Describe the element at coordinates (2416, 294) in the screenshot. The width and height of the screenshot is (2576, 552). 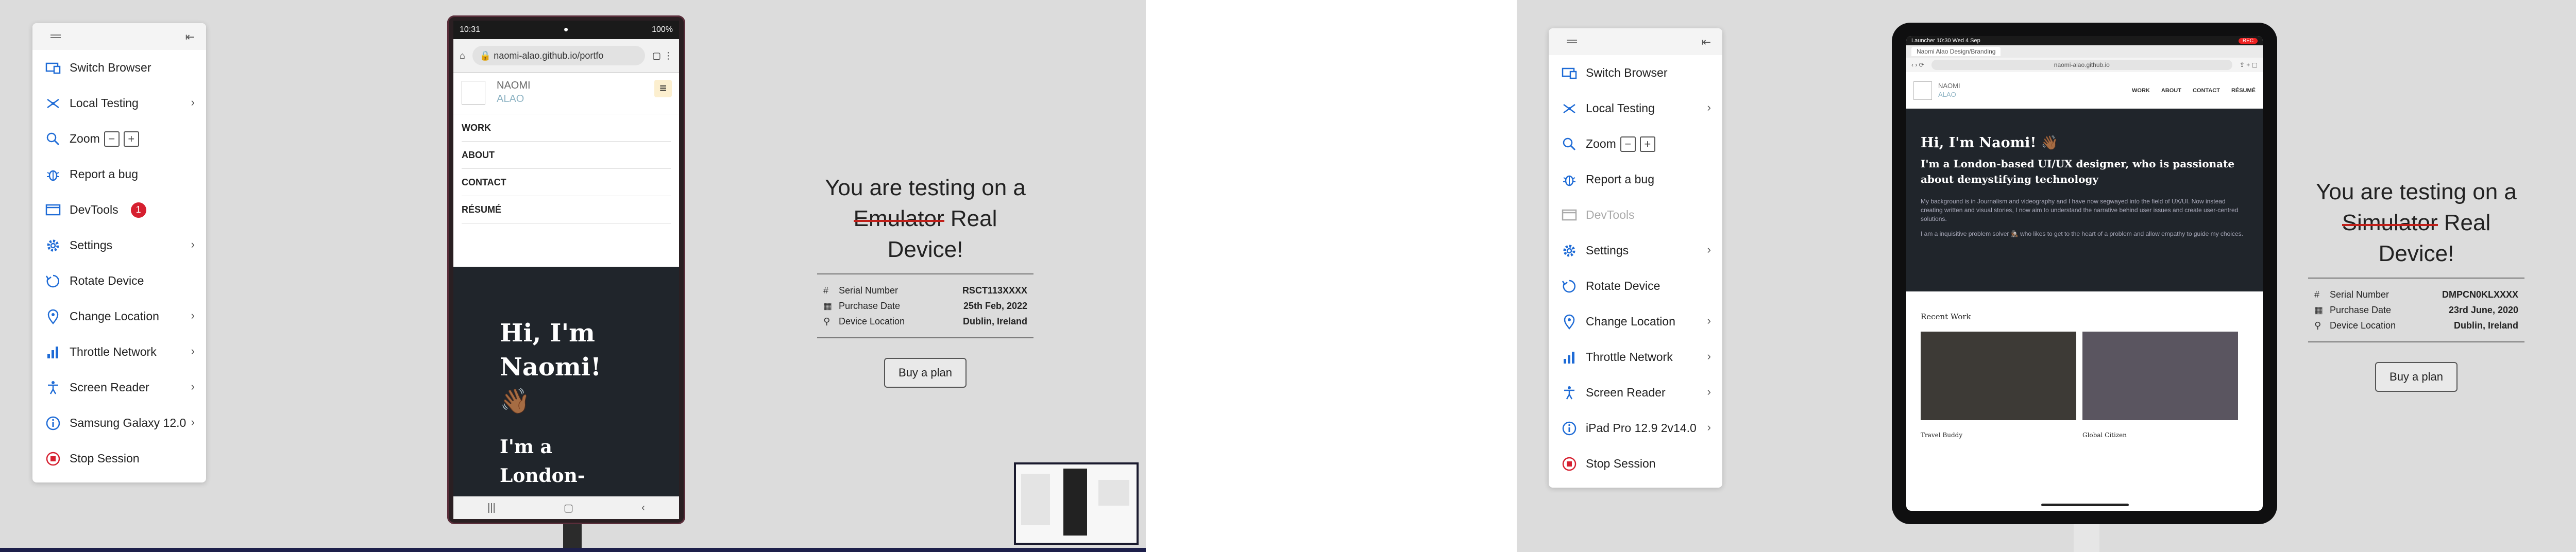
I see `serial-row: # Serial Number DMPCN0KLXXXX` at that location.